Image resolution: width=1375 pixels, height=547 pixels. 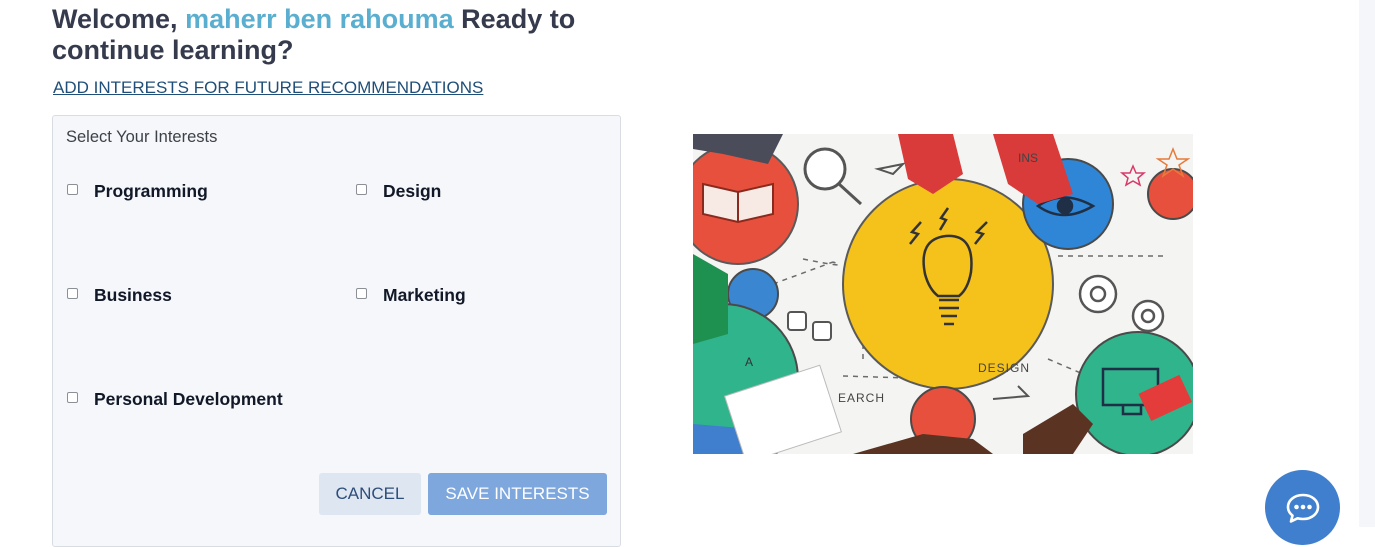 I want to click on interest-option-marketing: Marketing, so click(x=411, y=295).